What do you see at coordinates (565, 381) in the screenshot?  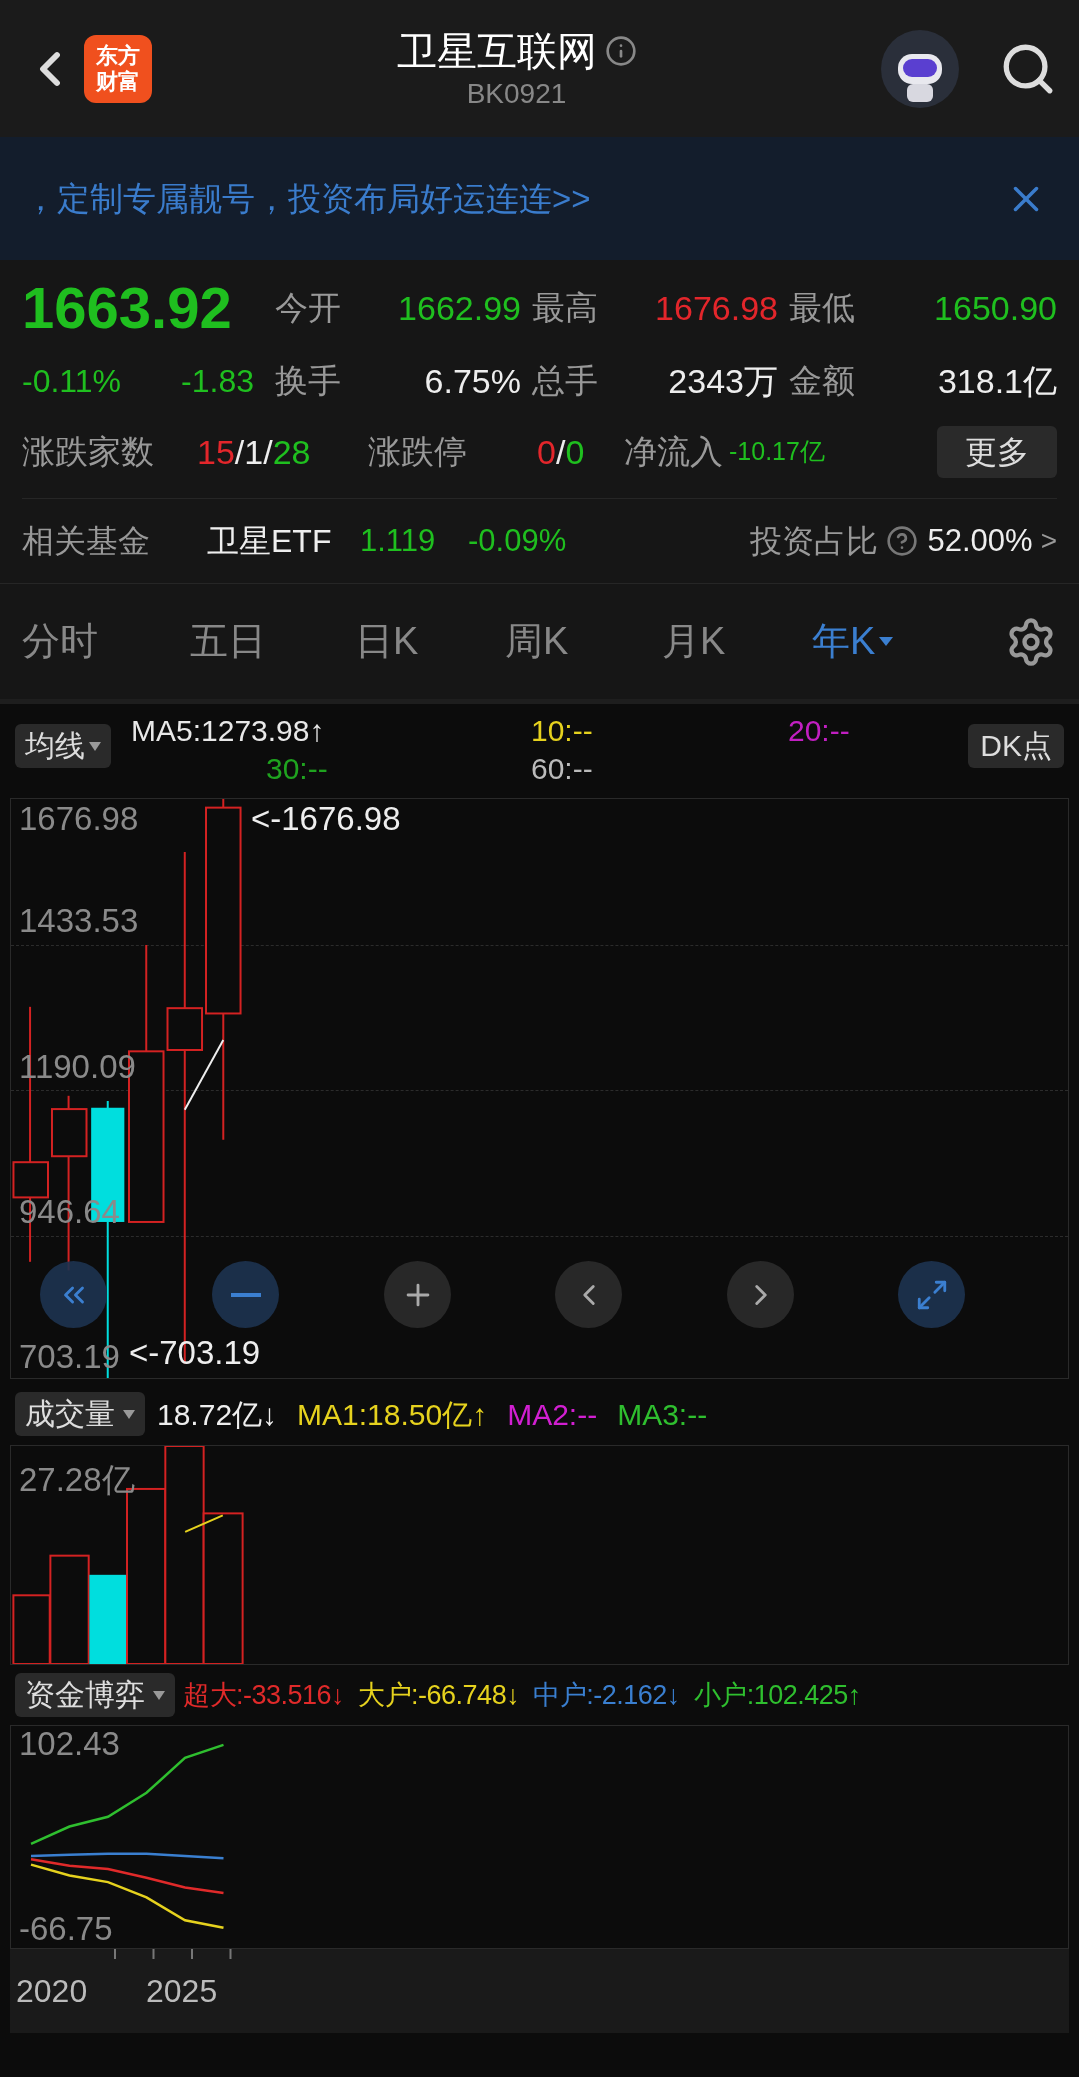 I see `stat-label: 总手` at bounding box center [565, 381].